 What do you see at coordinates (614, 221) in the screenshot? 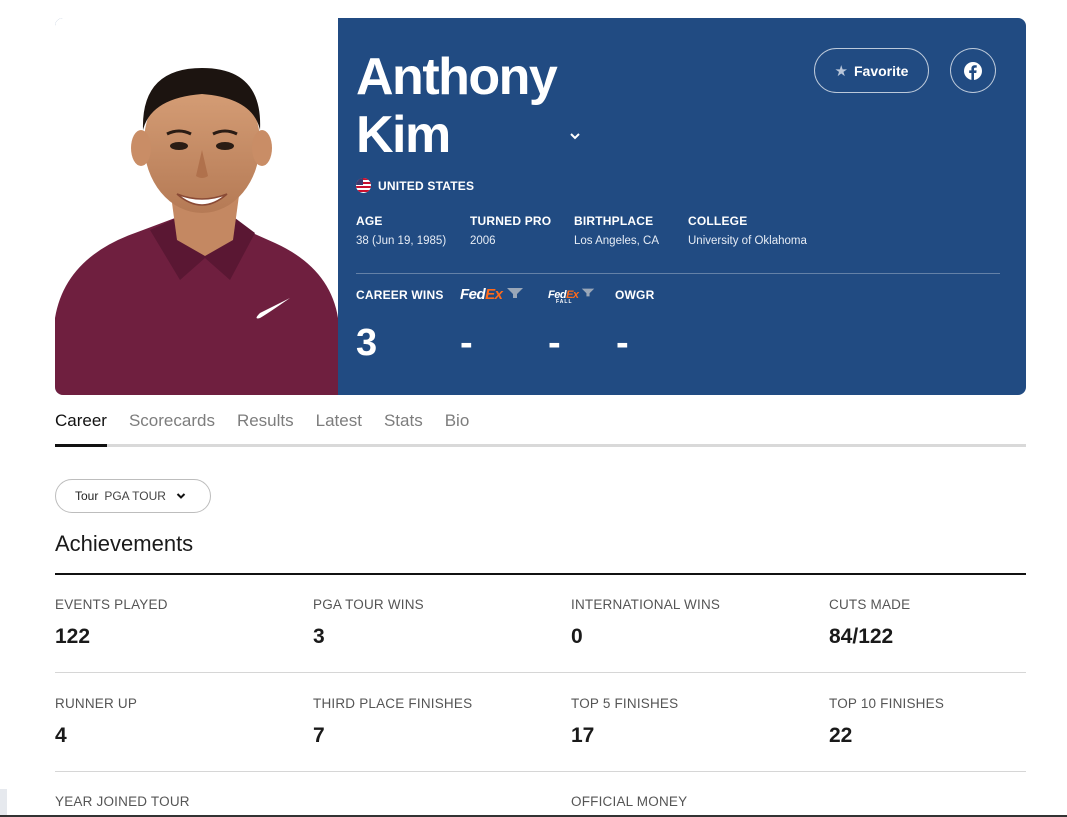
I see `info-label: BIRTHPLACE` at bounding box center [614, 221].